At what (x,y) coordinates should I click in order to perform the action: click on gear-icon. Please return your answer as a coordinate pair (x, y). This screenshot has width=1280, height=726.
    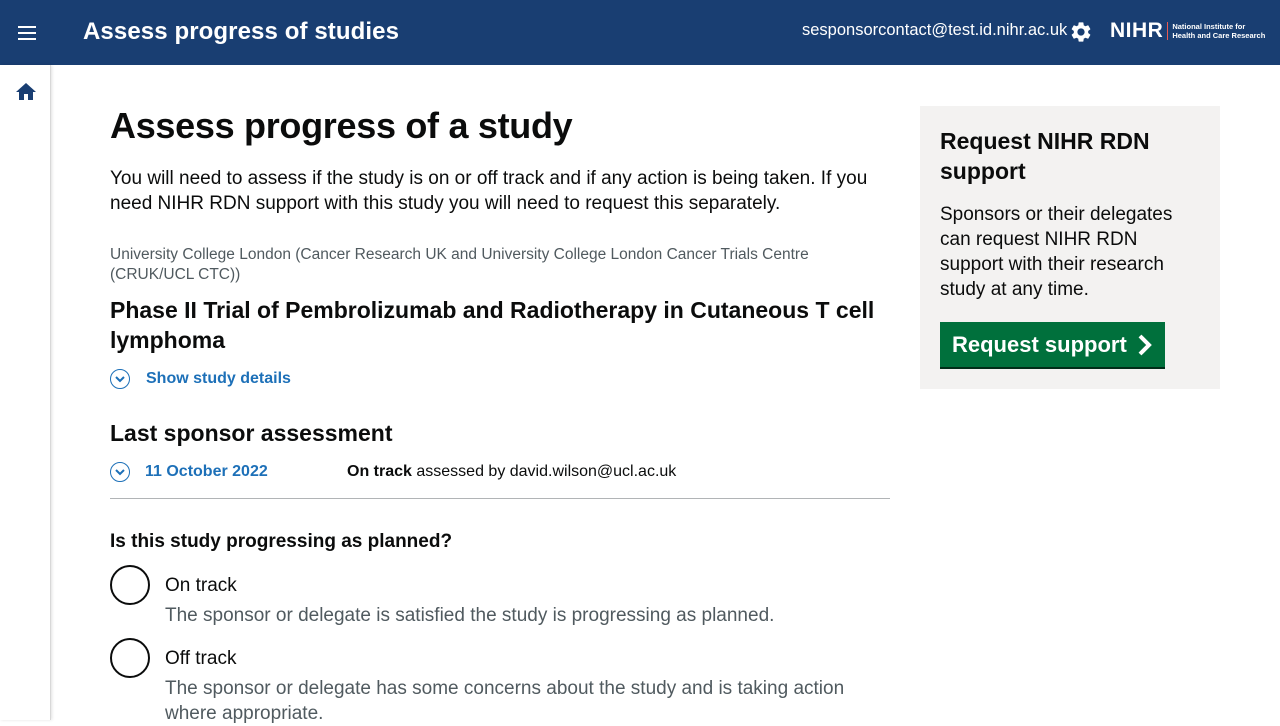
    Looking at the image, I should click on (1081, 32).